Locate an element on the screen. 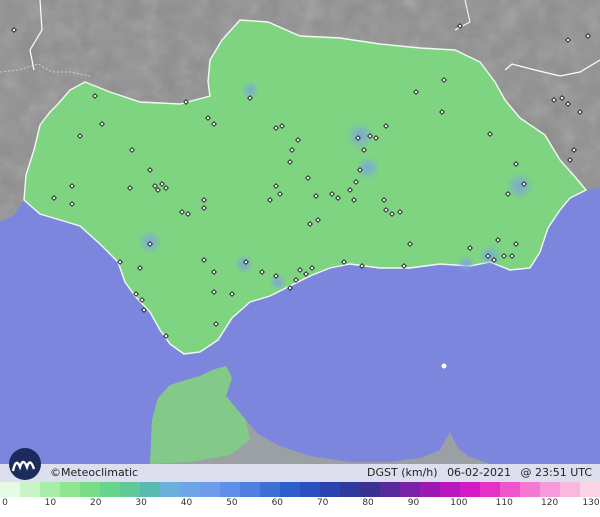 The height and width of the screenshot is (517, 600). caption-text: DGST (km/h) 06-02-2021 @ 23:51 UTC is located at coordinates (476, 472).